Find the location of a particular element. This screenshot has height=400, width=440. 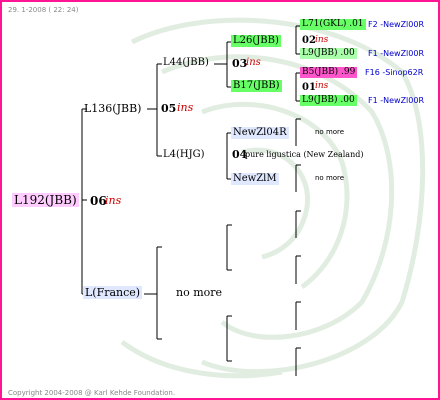

g4-node: L9(JBB) .00 is located at coordinates (328, 100).